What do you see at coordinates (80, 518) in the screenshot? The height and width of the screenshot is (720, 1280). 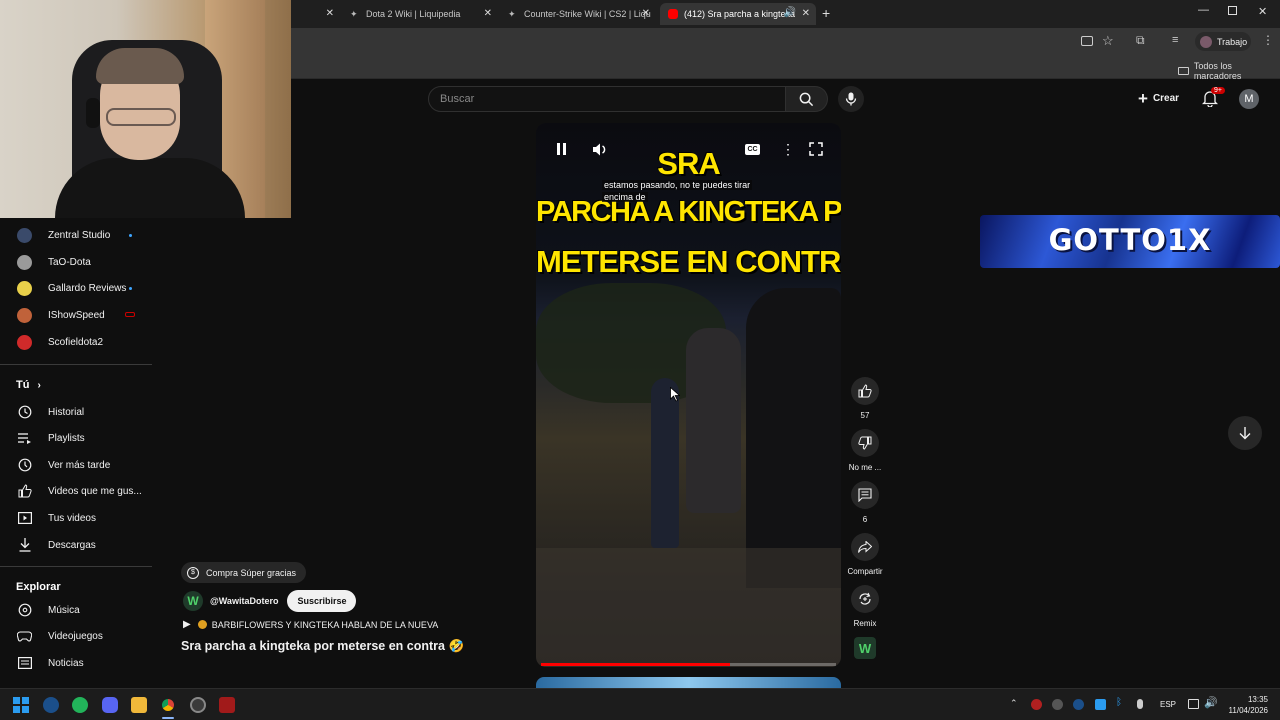 I see `sidebar-item-tus-videos: Tus videos` at bounding box center [80, 518].